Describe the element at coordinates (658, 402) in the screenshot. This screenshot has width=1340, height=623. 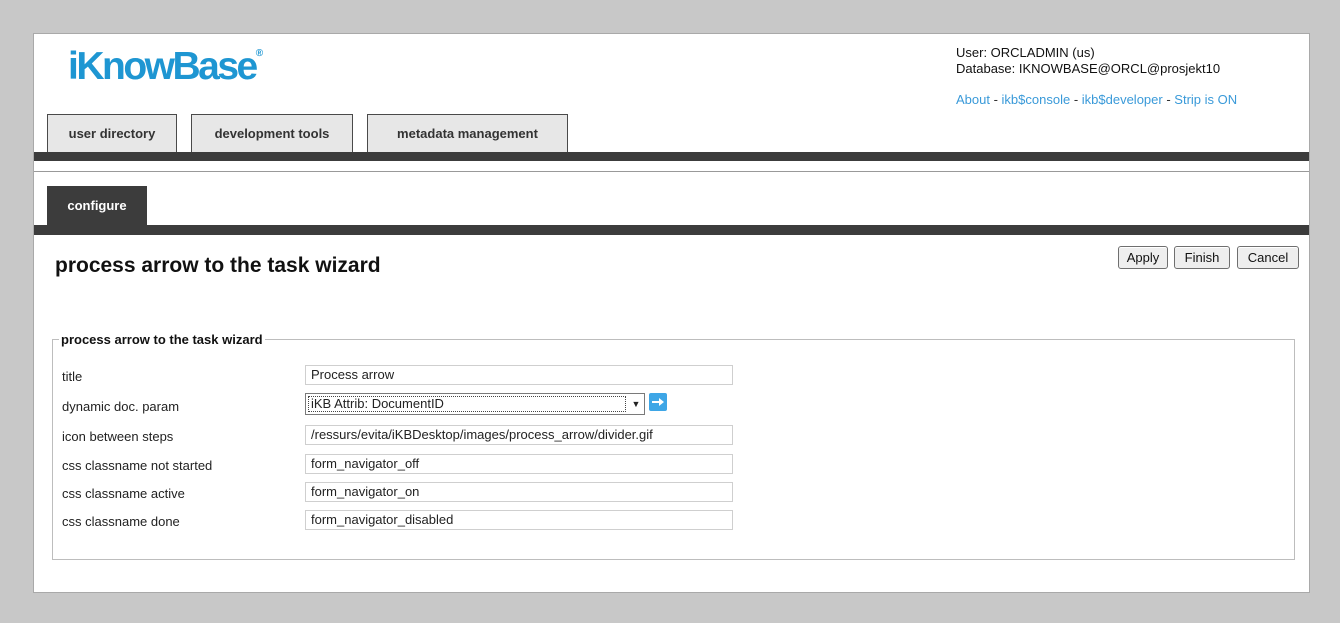
I see `arrow-right-icon` at that location.